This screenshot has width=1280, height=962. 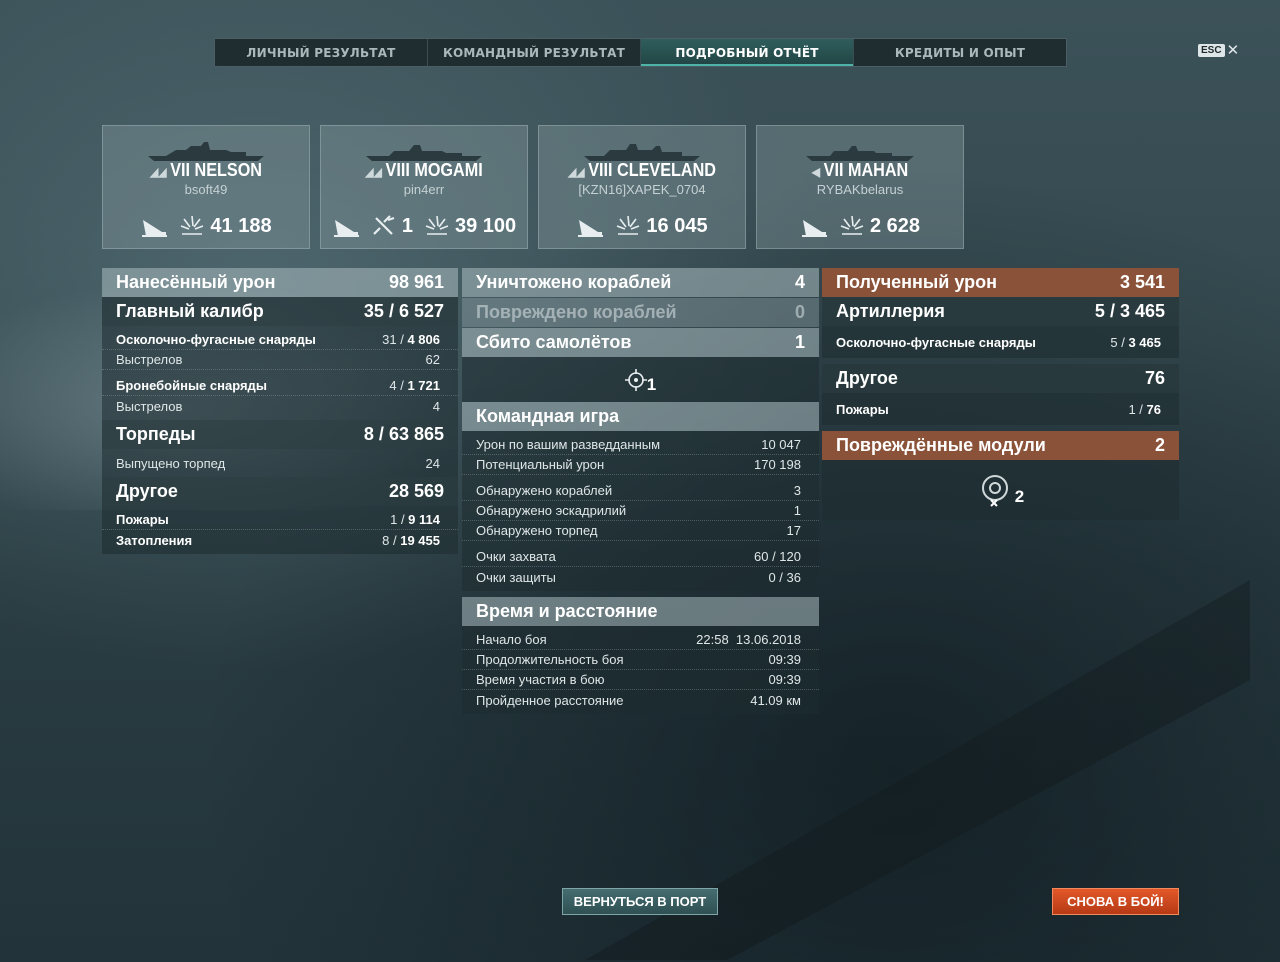 I want to click on stat-row: Очки захвата 60 / 120, so click(x=640, y=557).